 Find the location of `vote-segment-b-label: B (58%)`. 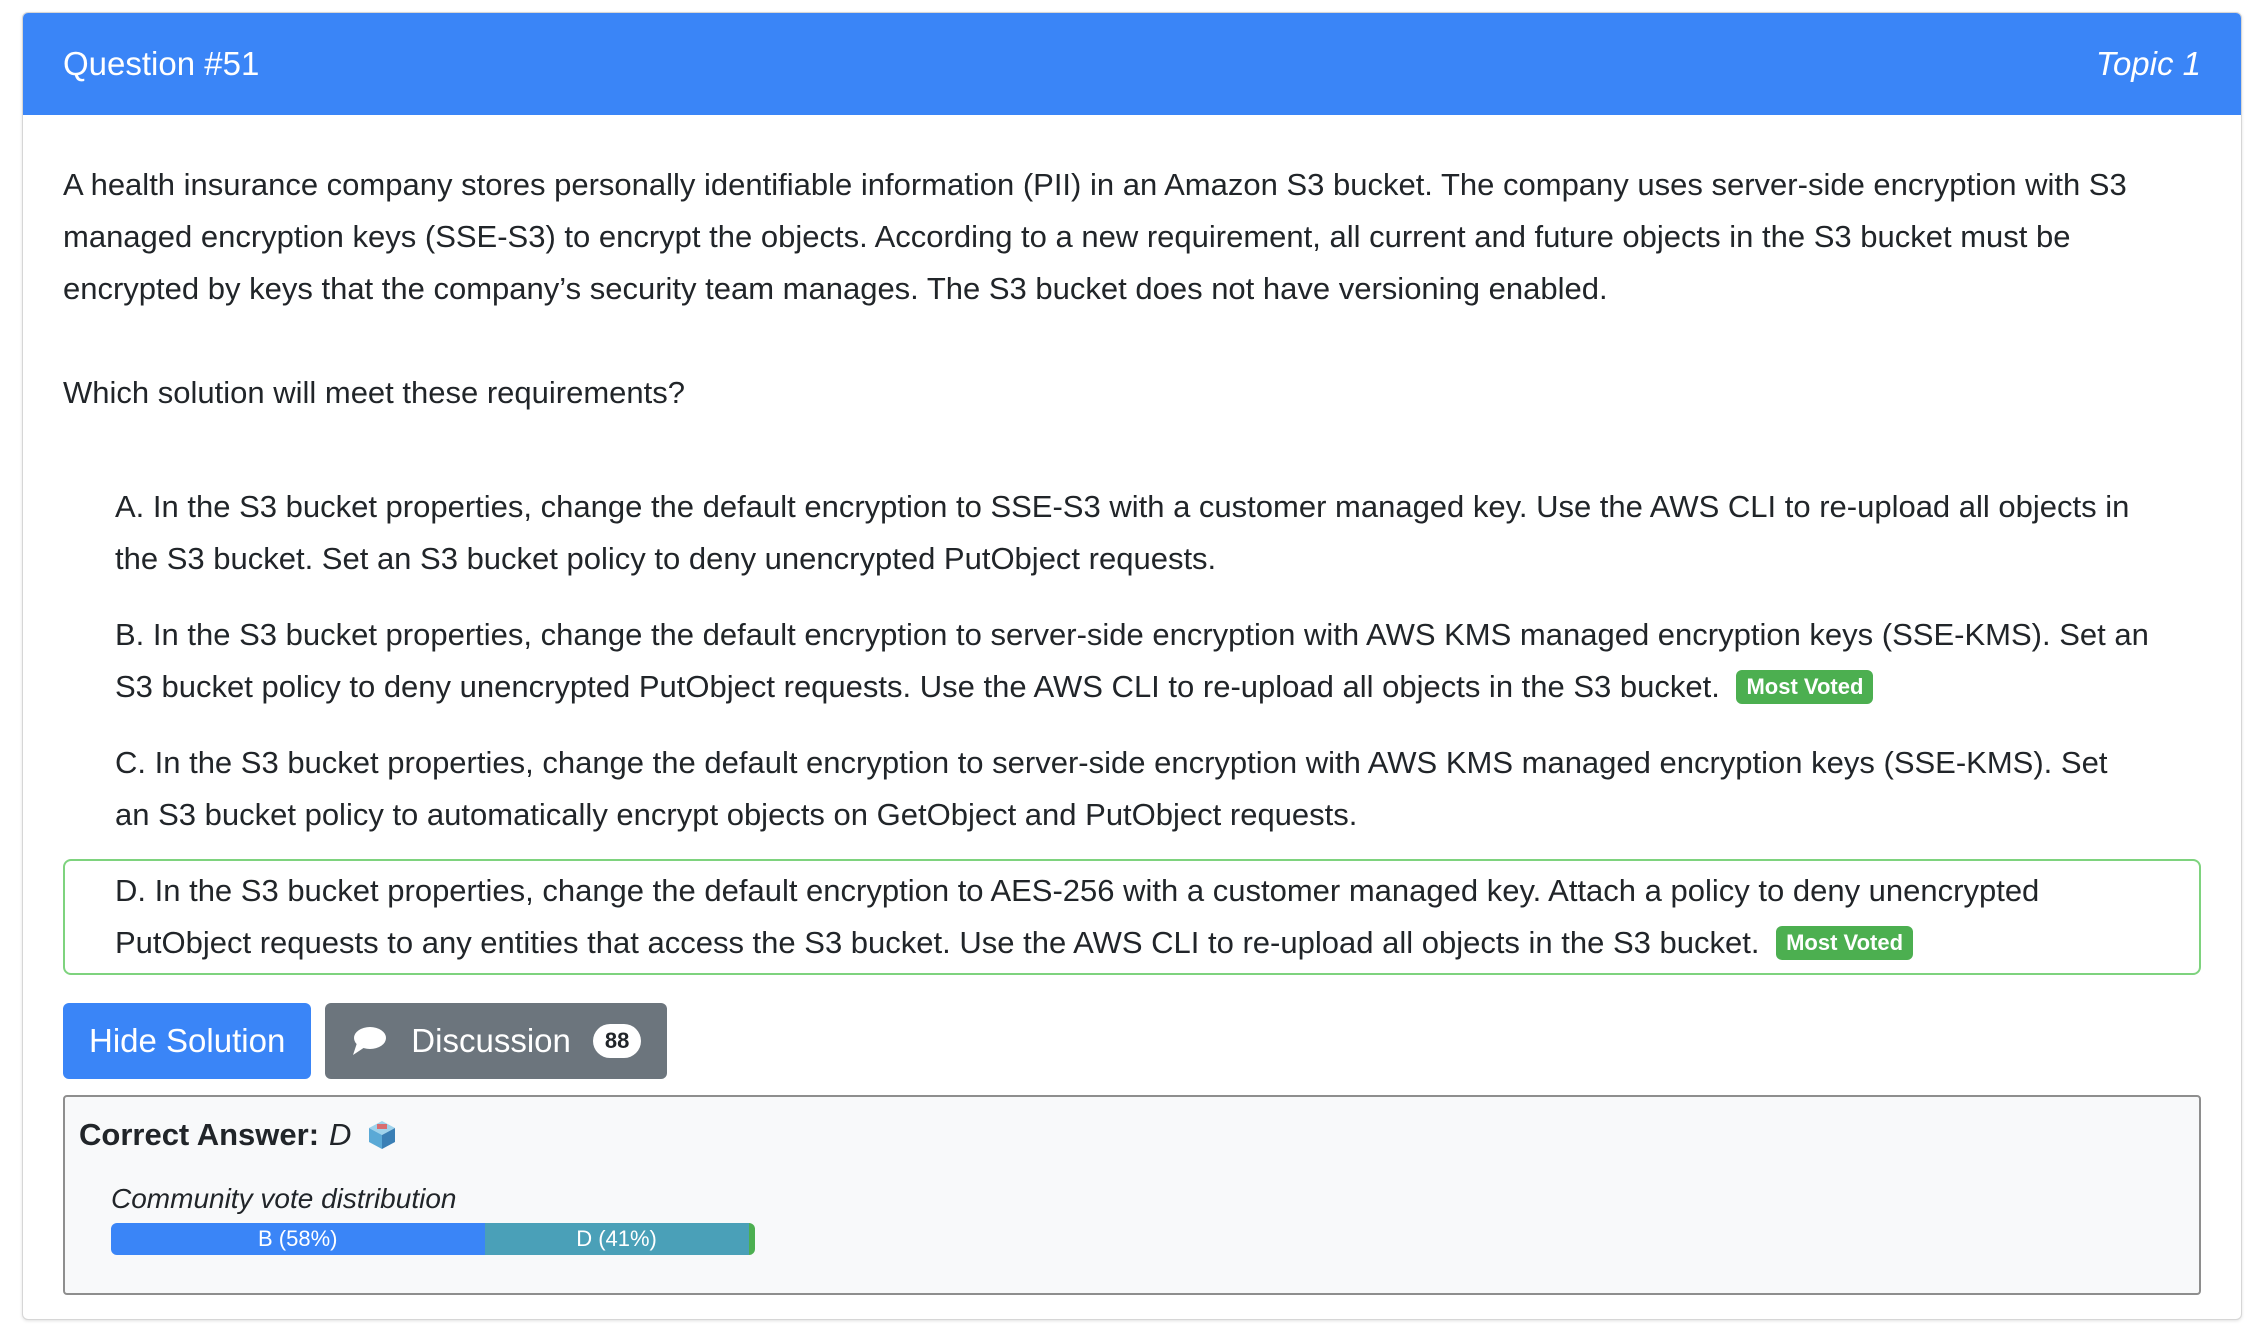

vote-segment-b-label: B (58%) is located at coordinates (298, 1238).